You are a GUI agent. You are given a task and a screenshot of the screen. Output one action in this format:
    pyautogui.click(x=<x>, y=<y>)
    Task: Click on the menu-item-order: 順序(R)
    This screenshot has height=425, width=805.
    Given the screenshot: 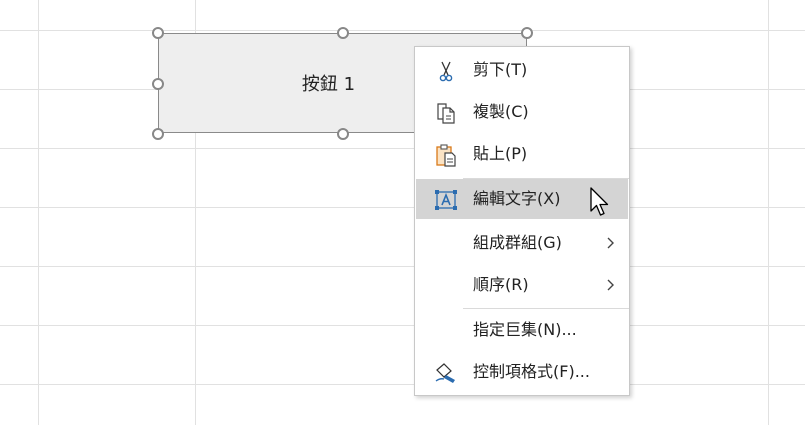 What is the action you would take?
    pyautogui.click(x=522, y=285)
    